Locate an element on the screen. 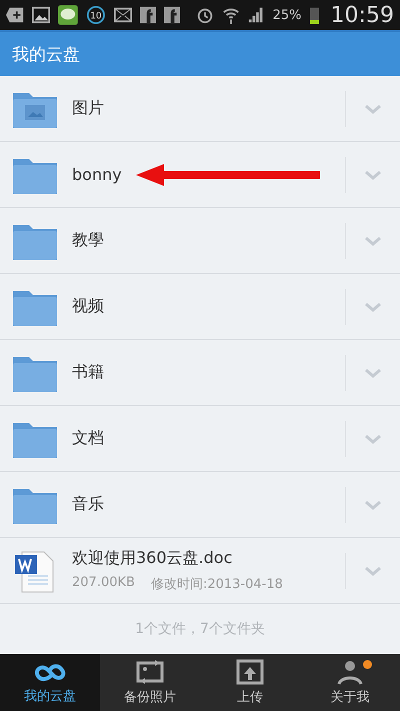 The image size is (400, 711). modified-time: 修改时间:2013-04-18 is located at coordinates (216, 584).